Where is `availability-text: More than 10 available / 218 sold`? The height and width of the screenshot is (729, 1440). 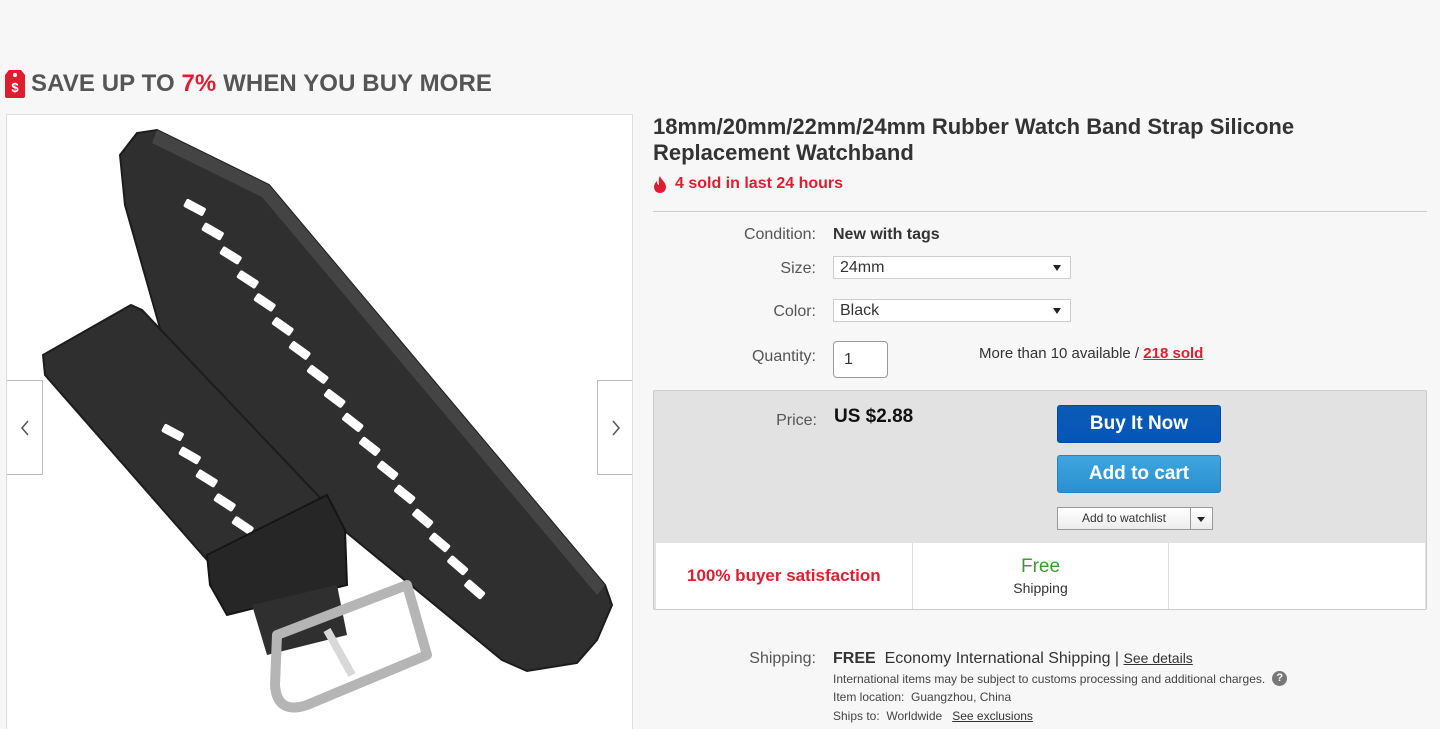 availability-text: More than 10 available / 218 sold is located at coordinates (1091, 353).